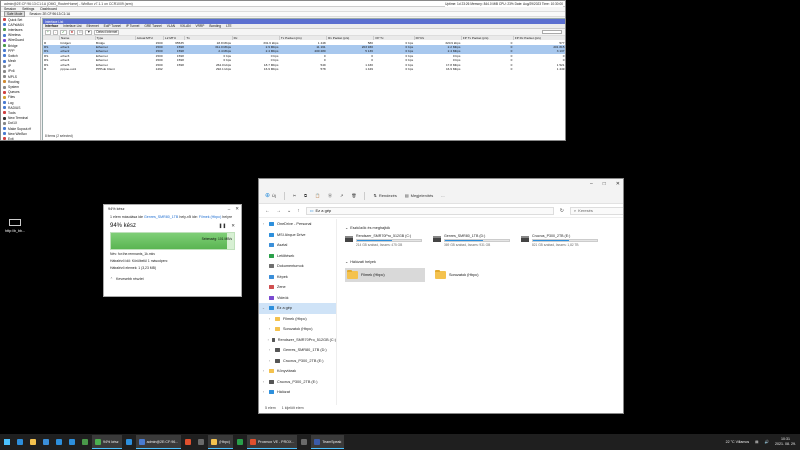  What do you see at coordinates (297, 266) in the screenshot?
I see `nav-item: Dokumentumok` at bounding box center [297, 266].